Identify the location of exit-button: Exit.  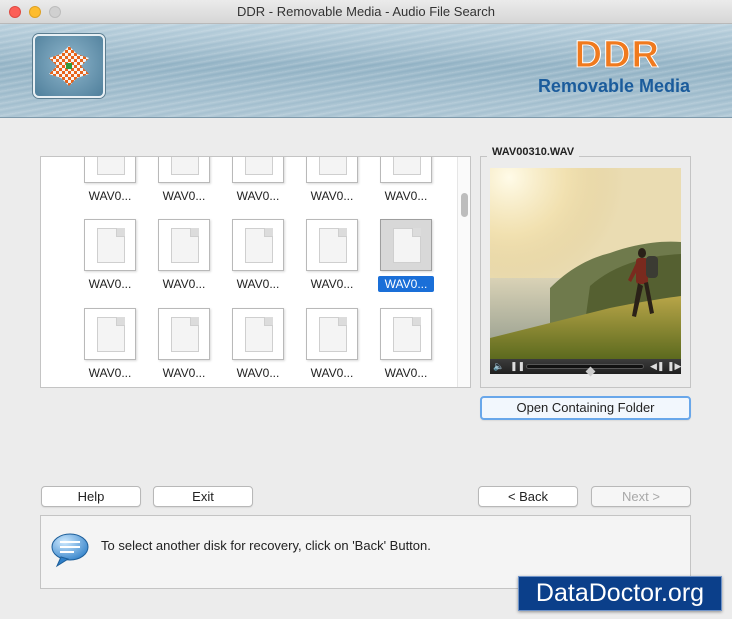
(203, 496).